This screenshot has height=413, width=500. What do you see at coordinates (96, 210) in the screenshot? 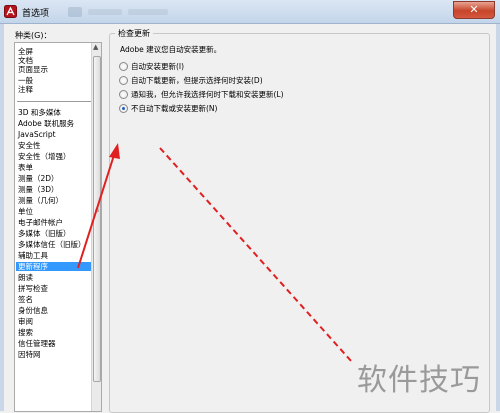
I see `red-arrow-shaft` at bounding box center [96, 210].